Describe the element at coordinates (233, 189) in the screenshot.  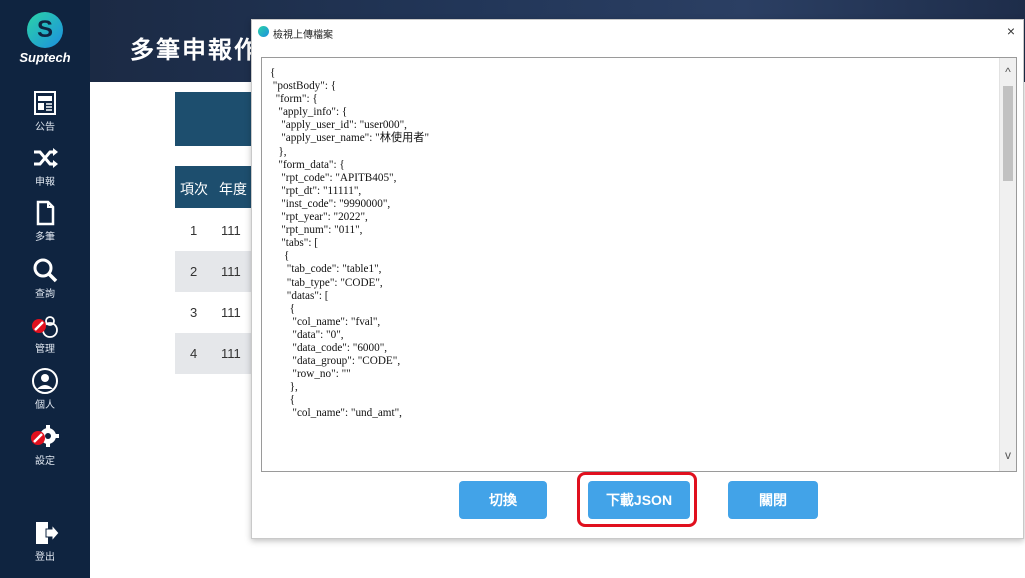
I see `column-header: 年度` at that location.